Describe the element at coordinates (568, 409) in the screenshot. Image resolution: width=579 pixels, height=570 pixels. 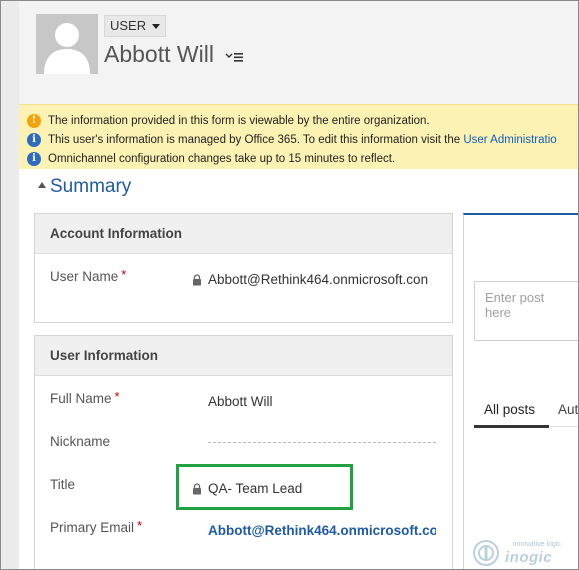
I see `tab-auto-posts: Aut` at that location.